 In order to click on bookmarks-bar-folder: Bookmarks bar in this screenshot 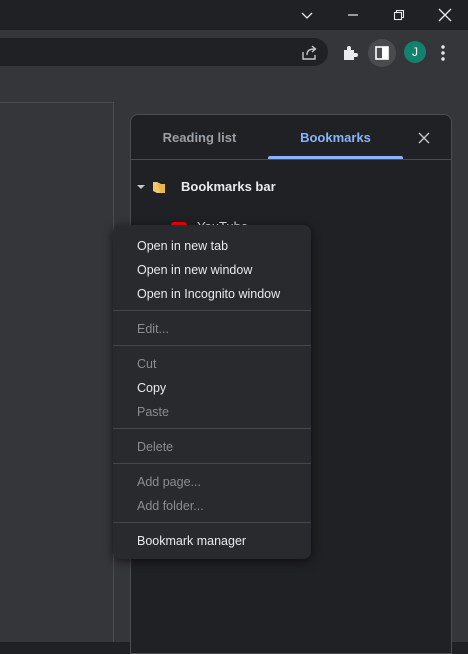, I will do `click(291, 187)`.